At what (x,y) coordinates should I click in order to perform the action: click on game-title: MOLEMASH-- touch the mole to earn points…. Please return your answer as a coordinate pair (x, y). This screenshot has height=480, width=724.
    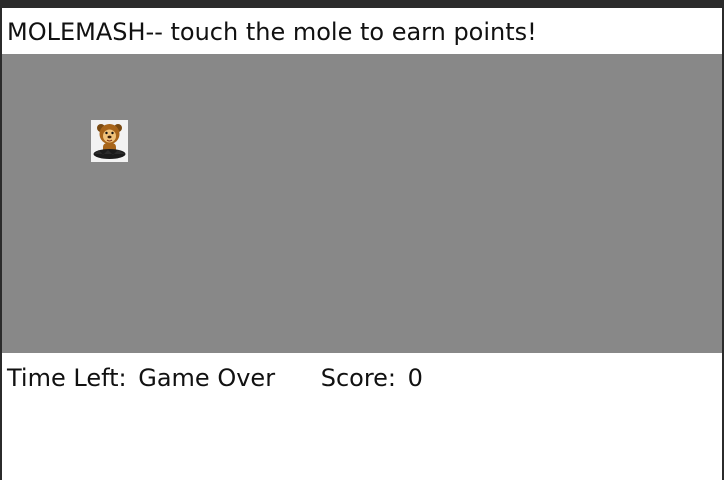
    Looking at the image, I should click on (272, 32).